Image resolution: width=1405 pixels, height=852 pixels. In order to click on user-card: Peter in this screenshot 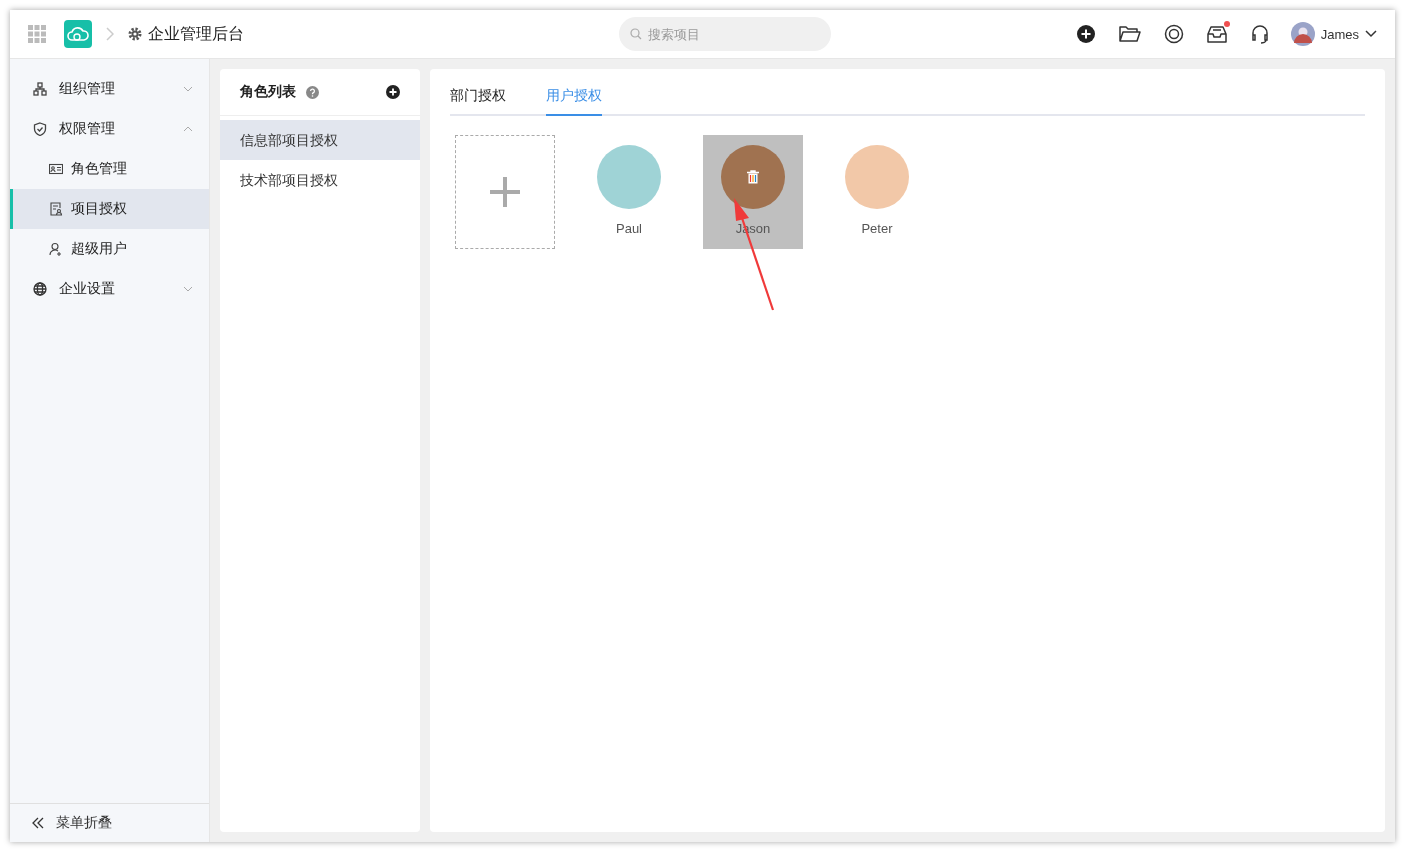, I will do `click(877, 192)`.